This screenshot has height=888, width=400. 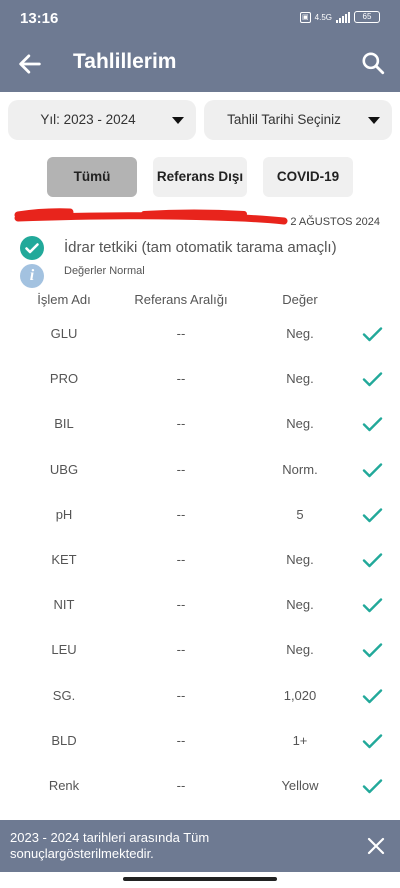 I want to click on table-row: pH -- 5, so click(x=200, y=513).